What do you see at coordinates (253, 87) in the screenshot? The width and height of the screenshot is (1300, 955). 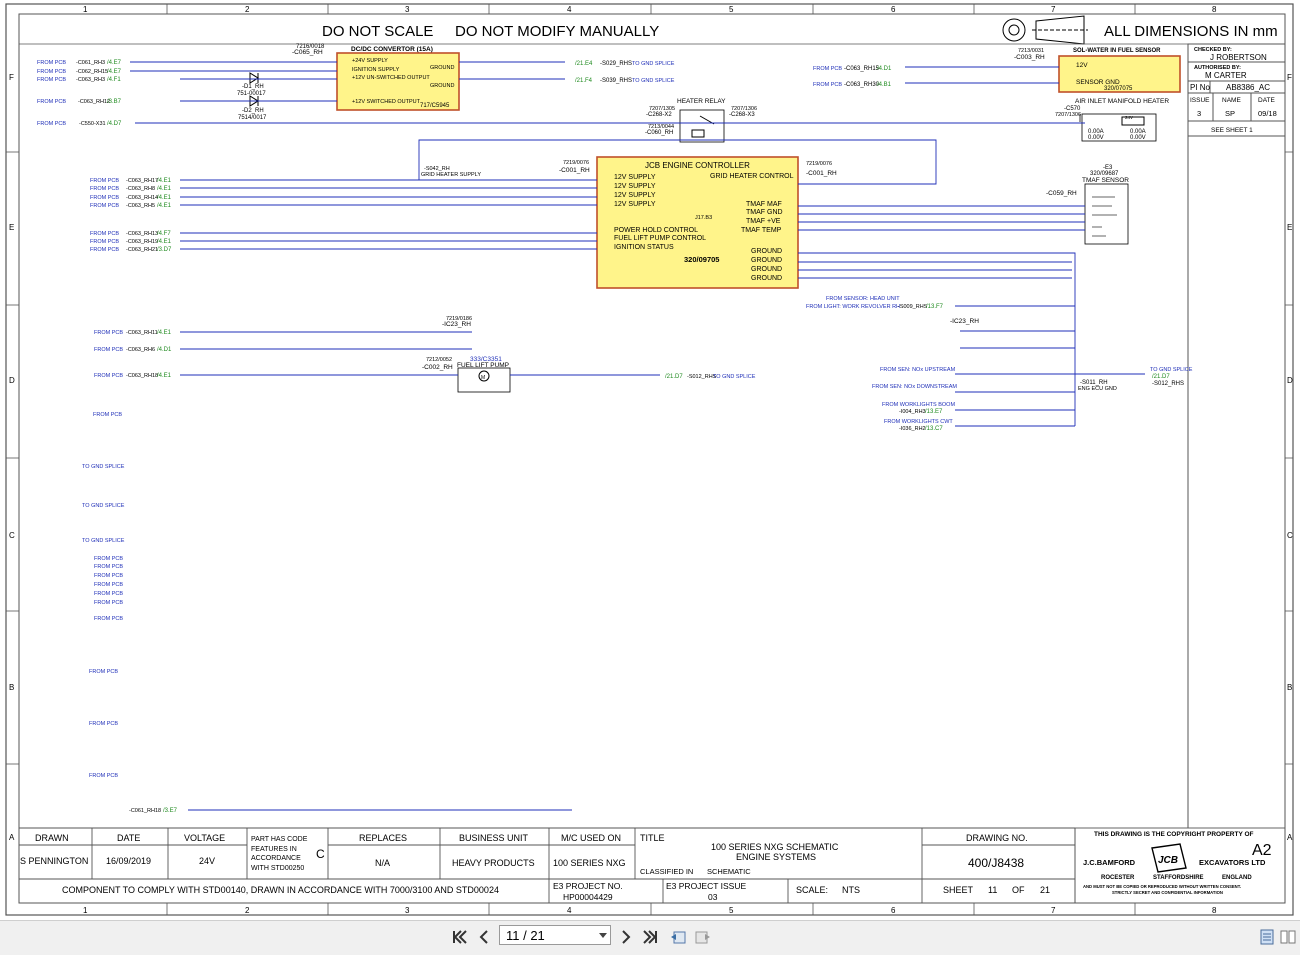 I see `d1-ref: -D1_RH` at bounding box center [253, 87].